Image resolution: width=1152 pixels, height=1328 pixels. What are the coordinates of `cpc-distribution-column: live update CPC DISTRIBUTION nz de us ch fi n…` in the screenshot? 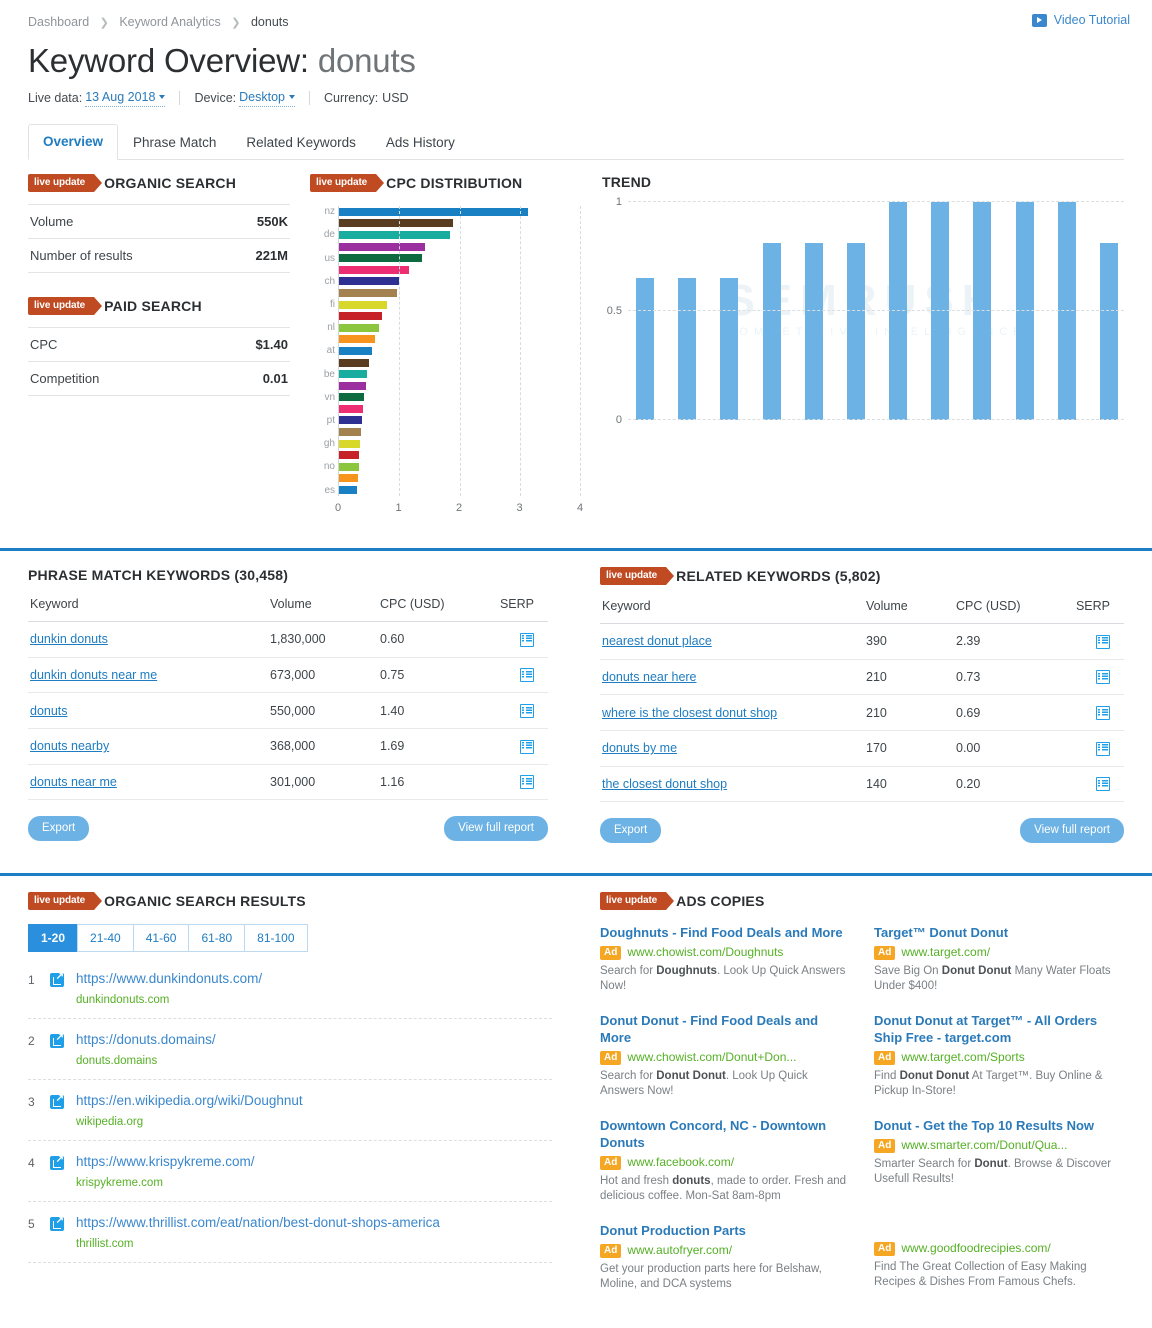 It's located at (436, 346).